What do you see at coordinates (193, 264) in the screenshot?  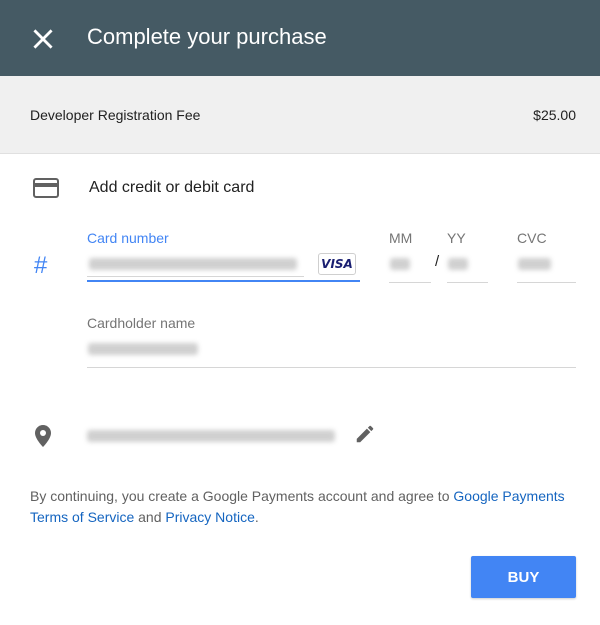 I see `card-number-value-redacted` at bounding box center [193, 264].